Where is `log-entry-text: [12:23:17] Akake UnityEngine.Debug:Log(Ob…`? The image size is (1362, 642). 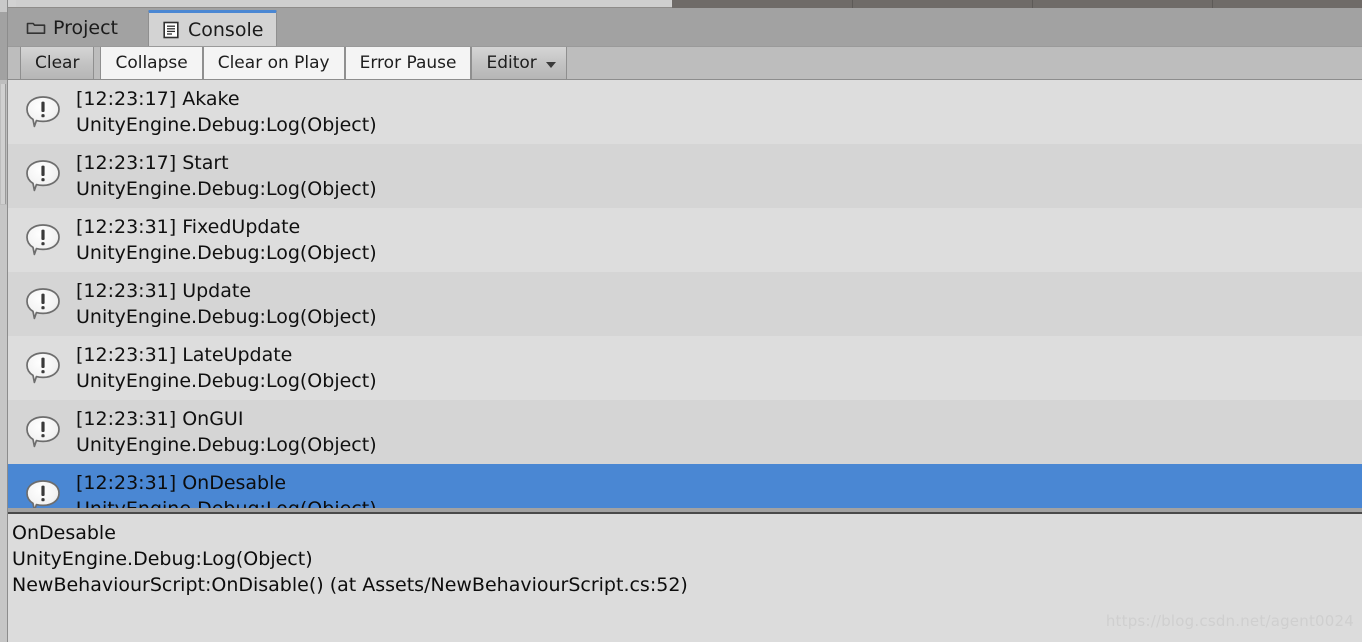
log-entry-text: [12:23:17] Akake UnityEngine.Debug:Log(Ob… is located at coordinates (226, 112).